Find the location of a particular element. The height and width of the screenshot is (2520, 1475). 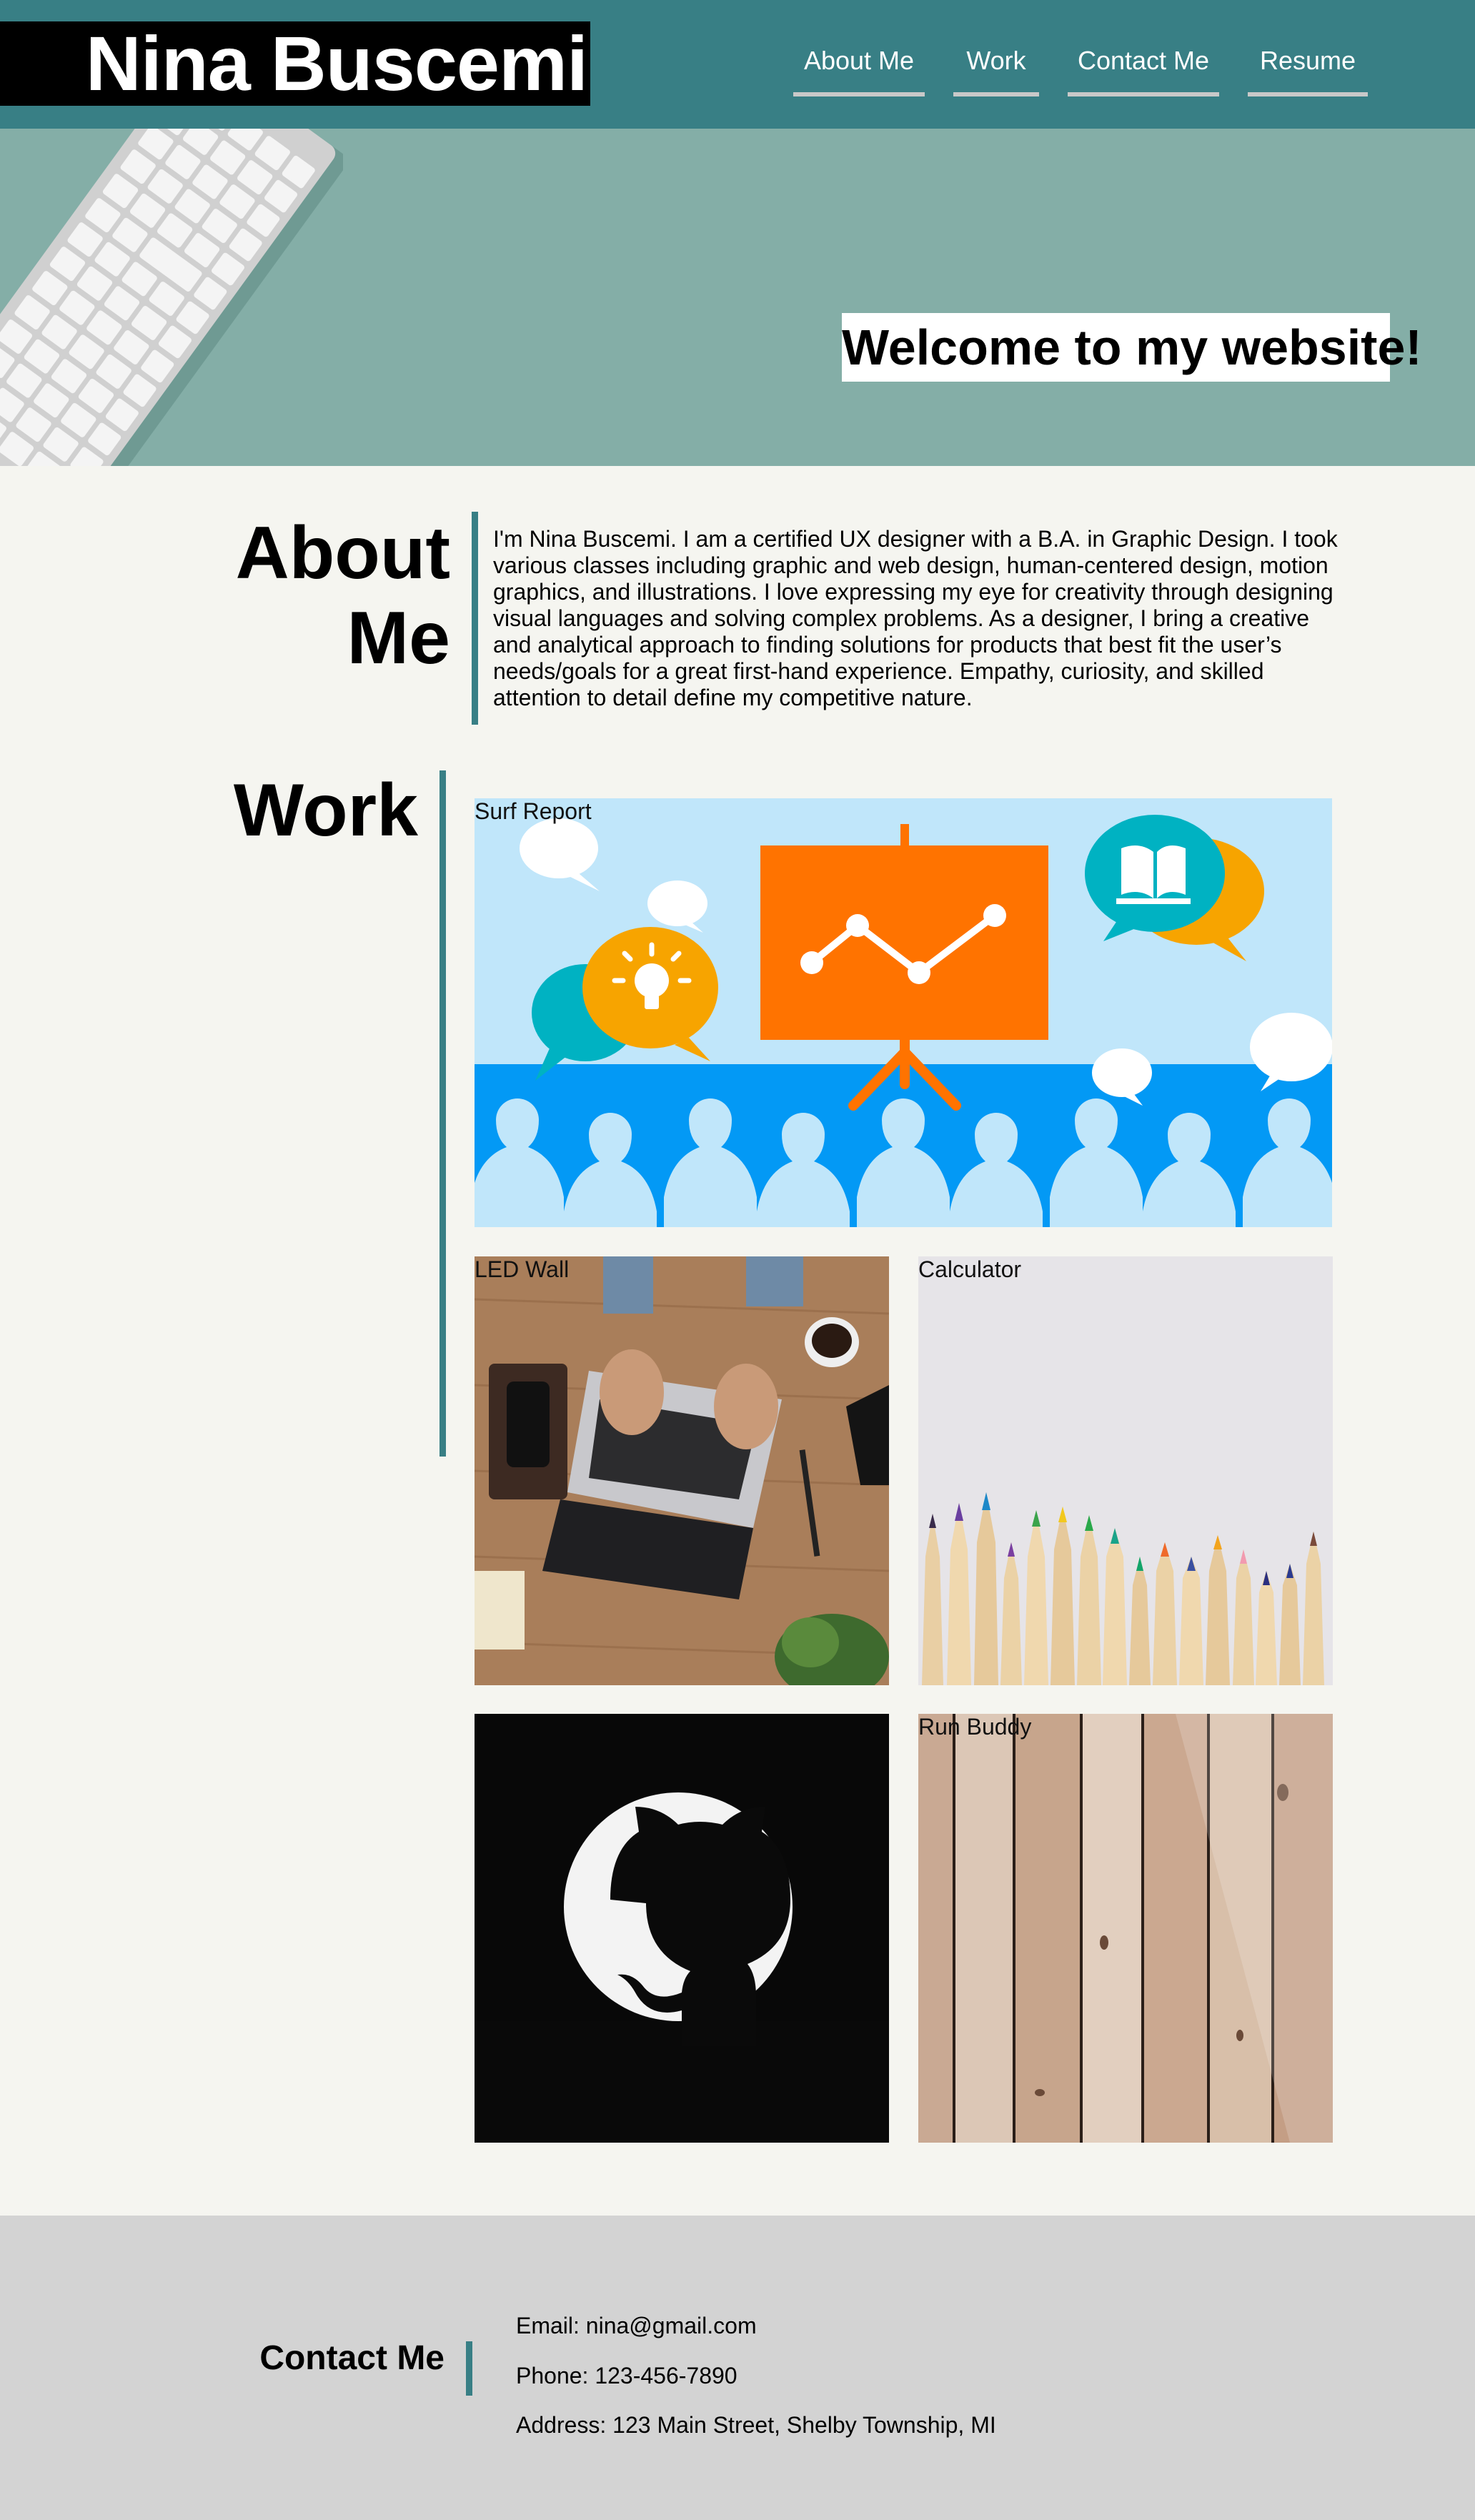

work-card-calculator: Calculator is located at coordinates (1125, 1470).